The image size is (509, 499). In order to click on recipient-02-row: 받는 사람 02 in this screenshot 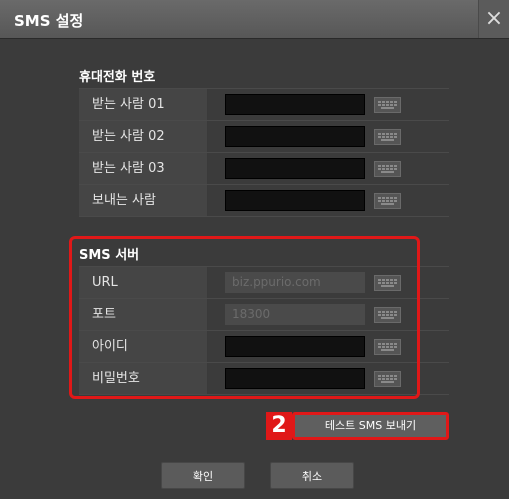, I will do `click(264, 136)`.